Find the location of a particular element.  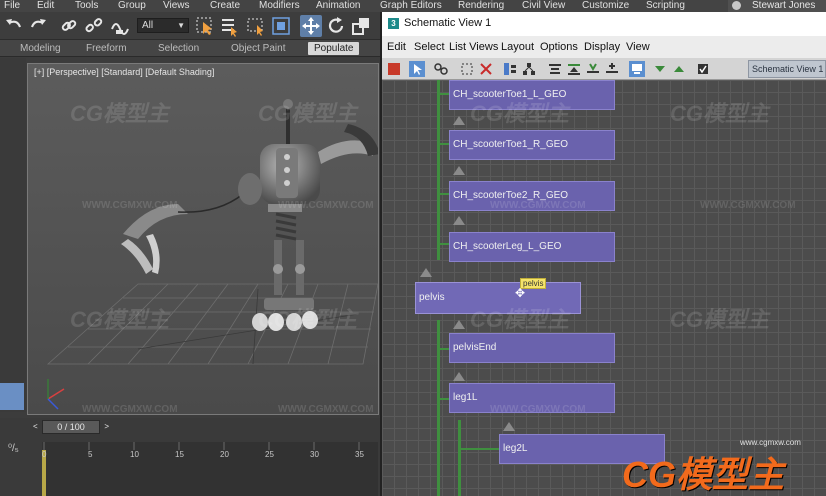

select-mode-icon is located at coordinates (417, 69).